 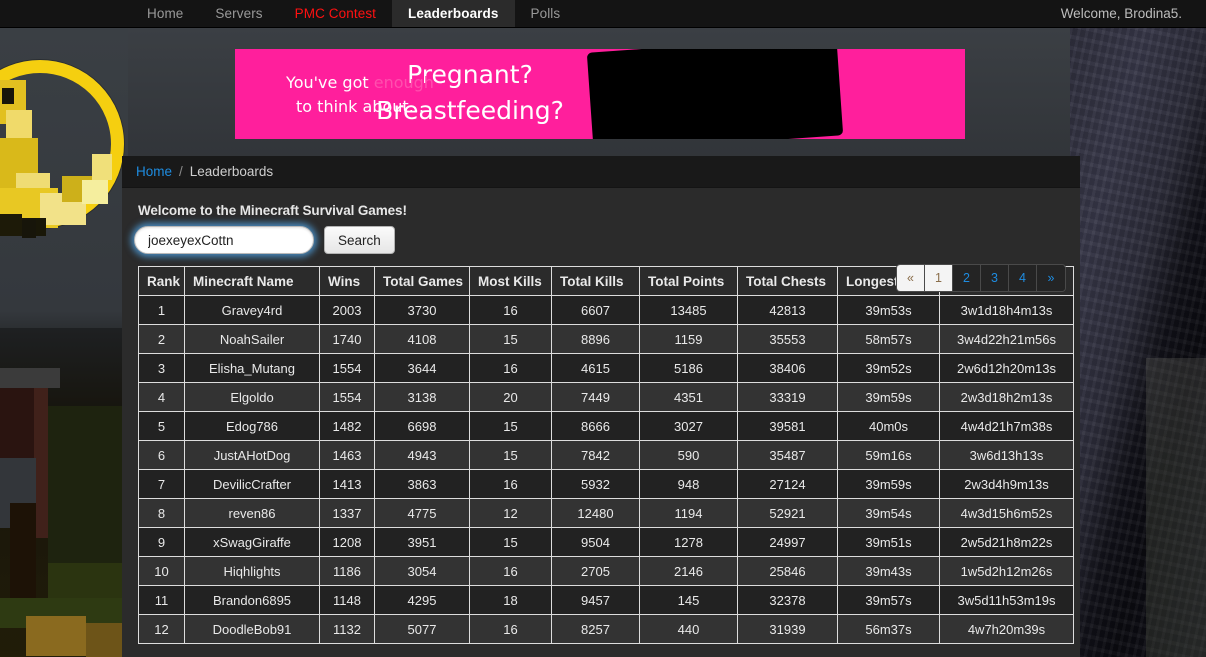 What do you see at coordinates (422, 600) in the screenshot?
I see `cell-total-games: 4295` at bounding box center [422, 600].